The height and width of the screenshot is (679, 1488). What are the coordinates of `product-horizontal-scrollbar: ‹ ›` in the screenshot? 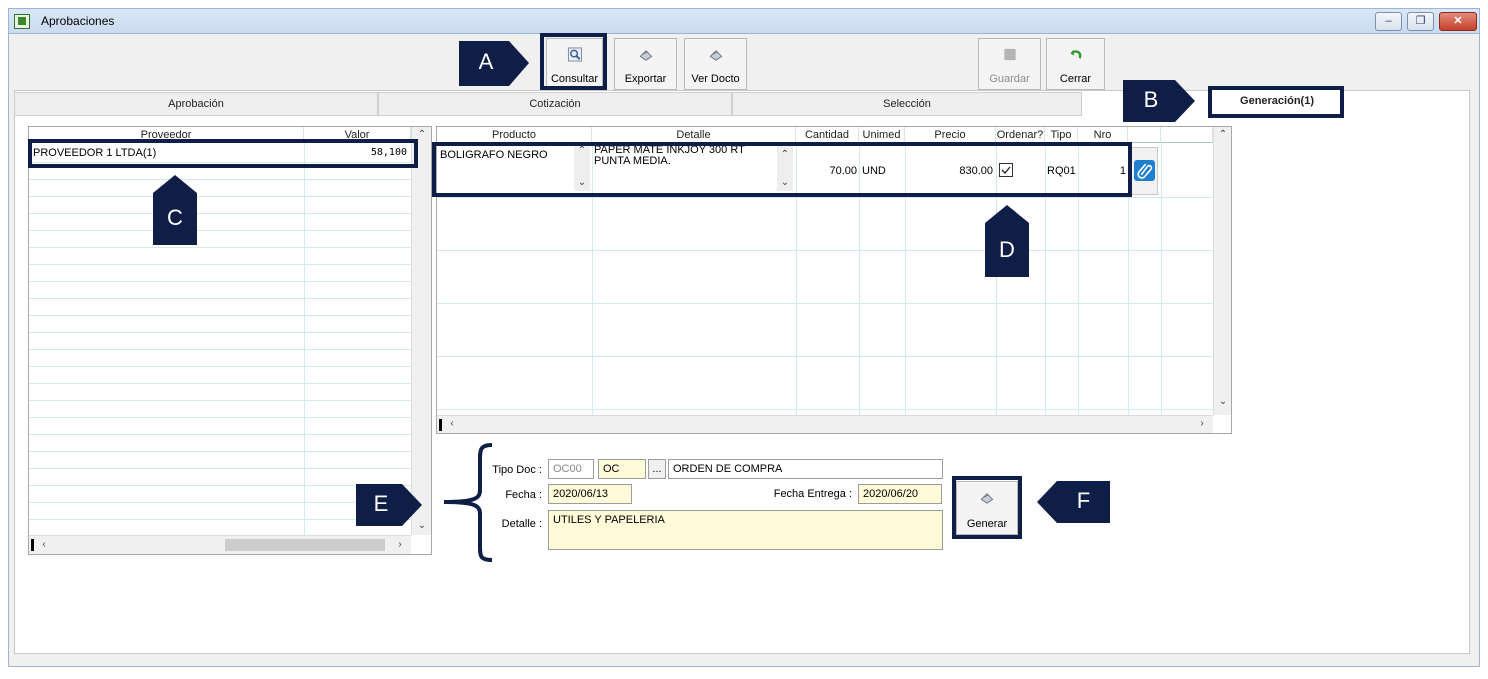 It's located at (825, 424).